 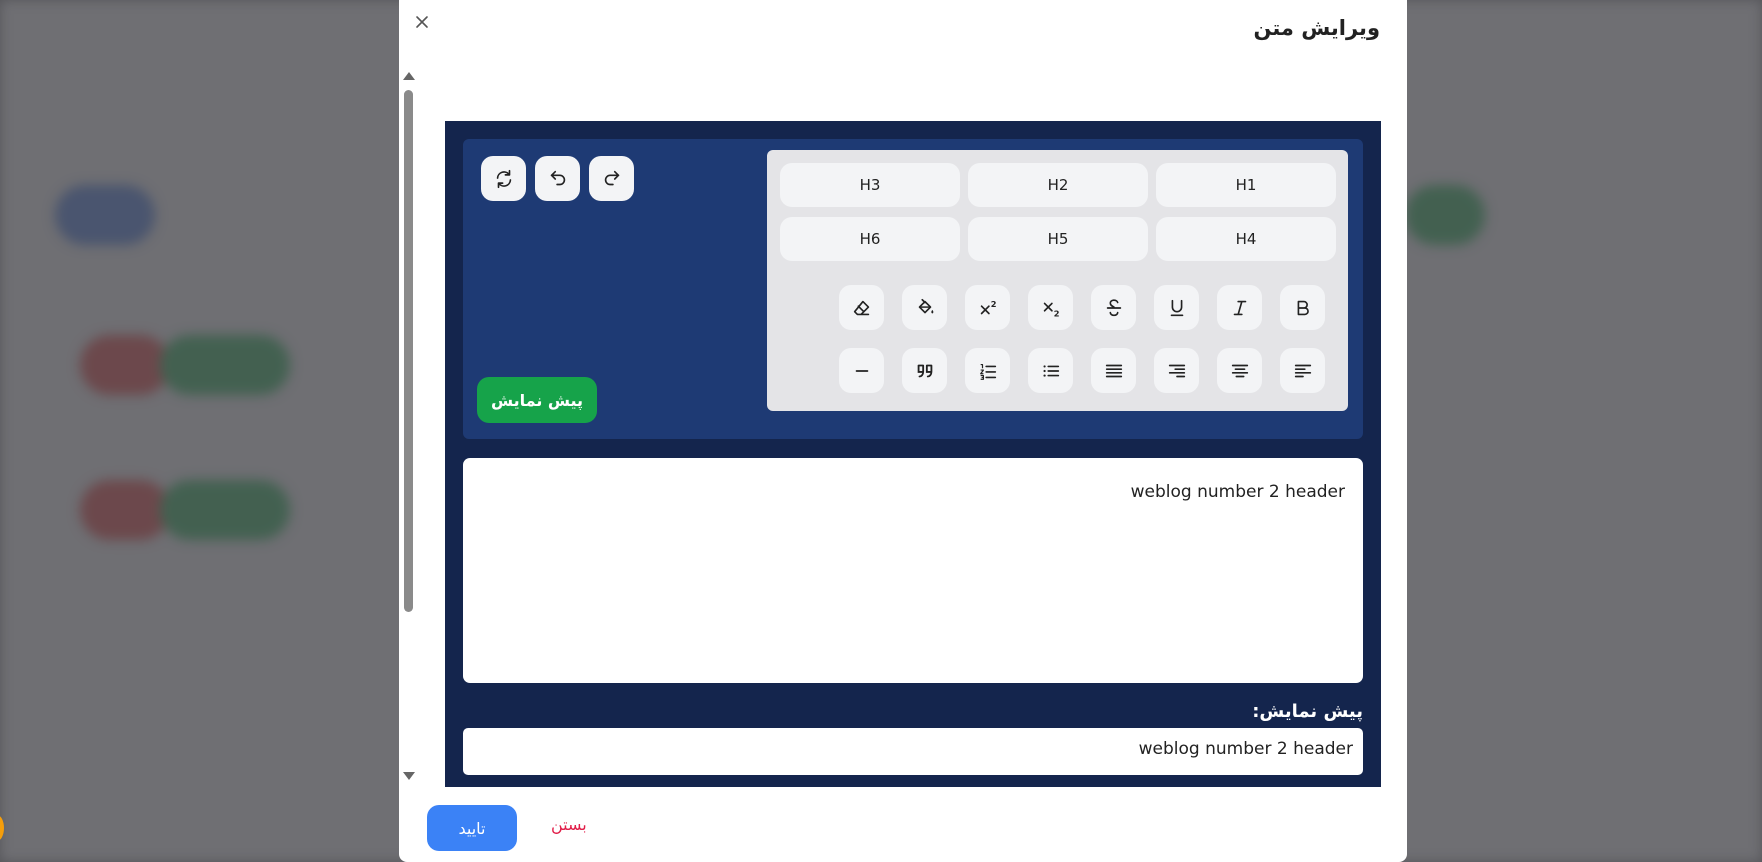 What do you see at coordinates (409, 776) in the screenshot?
I see `scroll-down-arrow` at bounding box center [409, 776].